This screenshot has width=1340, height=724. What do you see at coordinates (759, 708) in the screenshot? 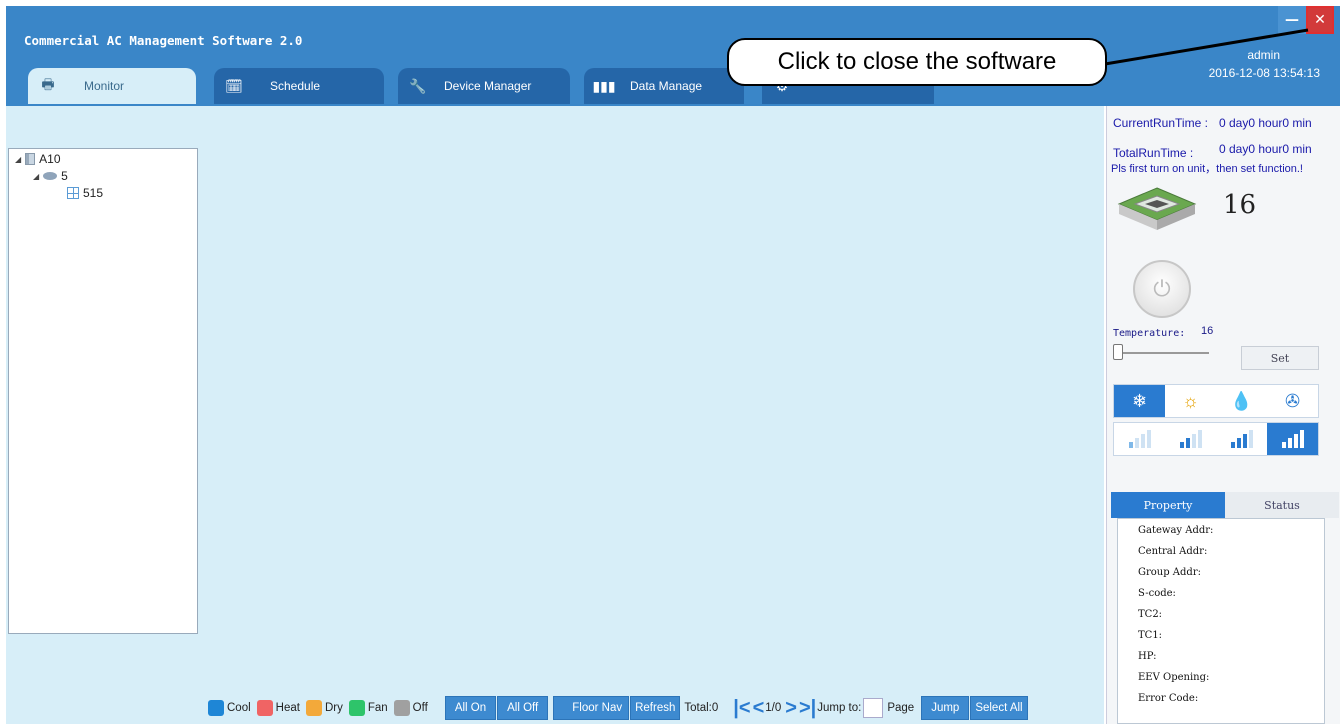
I see `prev-page-icon: <` at bounding box center [759, 708].